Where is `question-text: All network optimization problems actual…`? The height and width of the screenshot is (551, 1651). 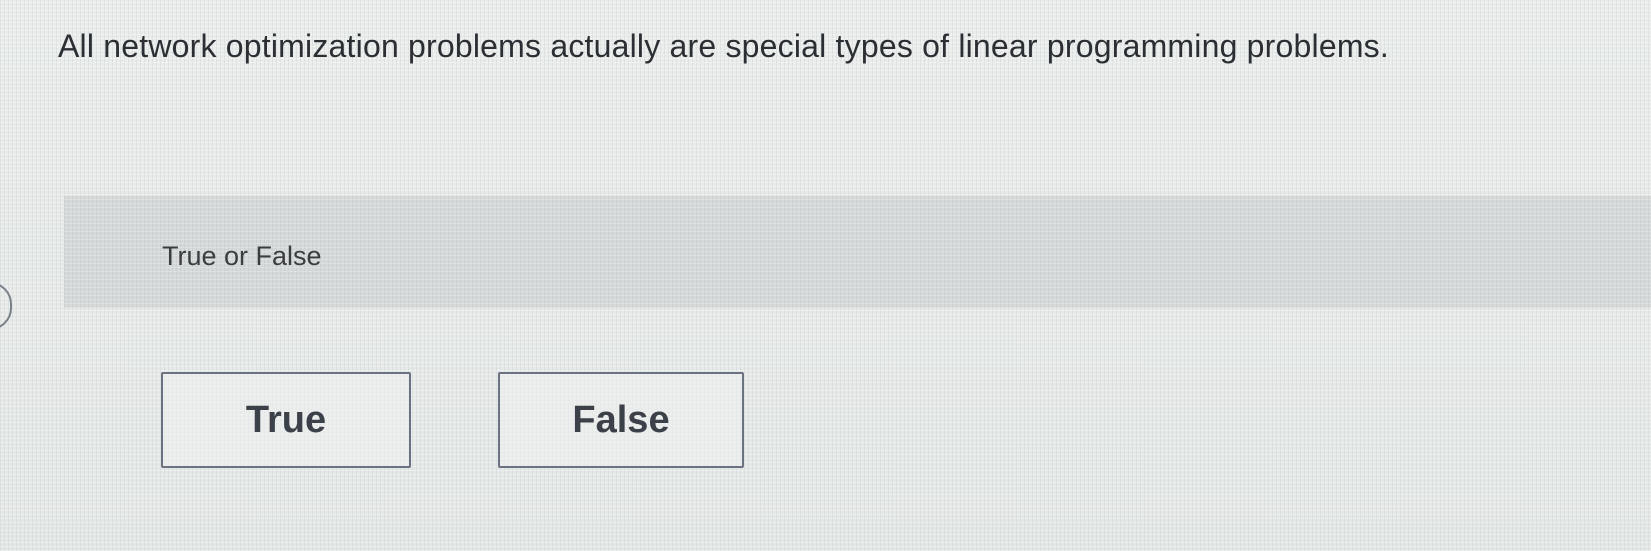
question-text: All network optimization problems actual… is located at coordinates (723, 46).